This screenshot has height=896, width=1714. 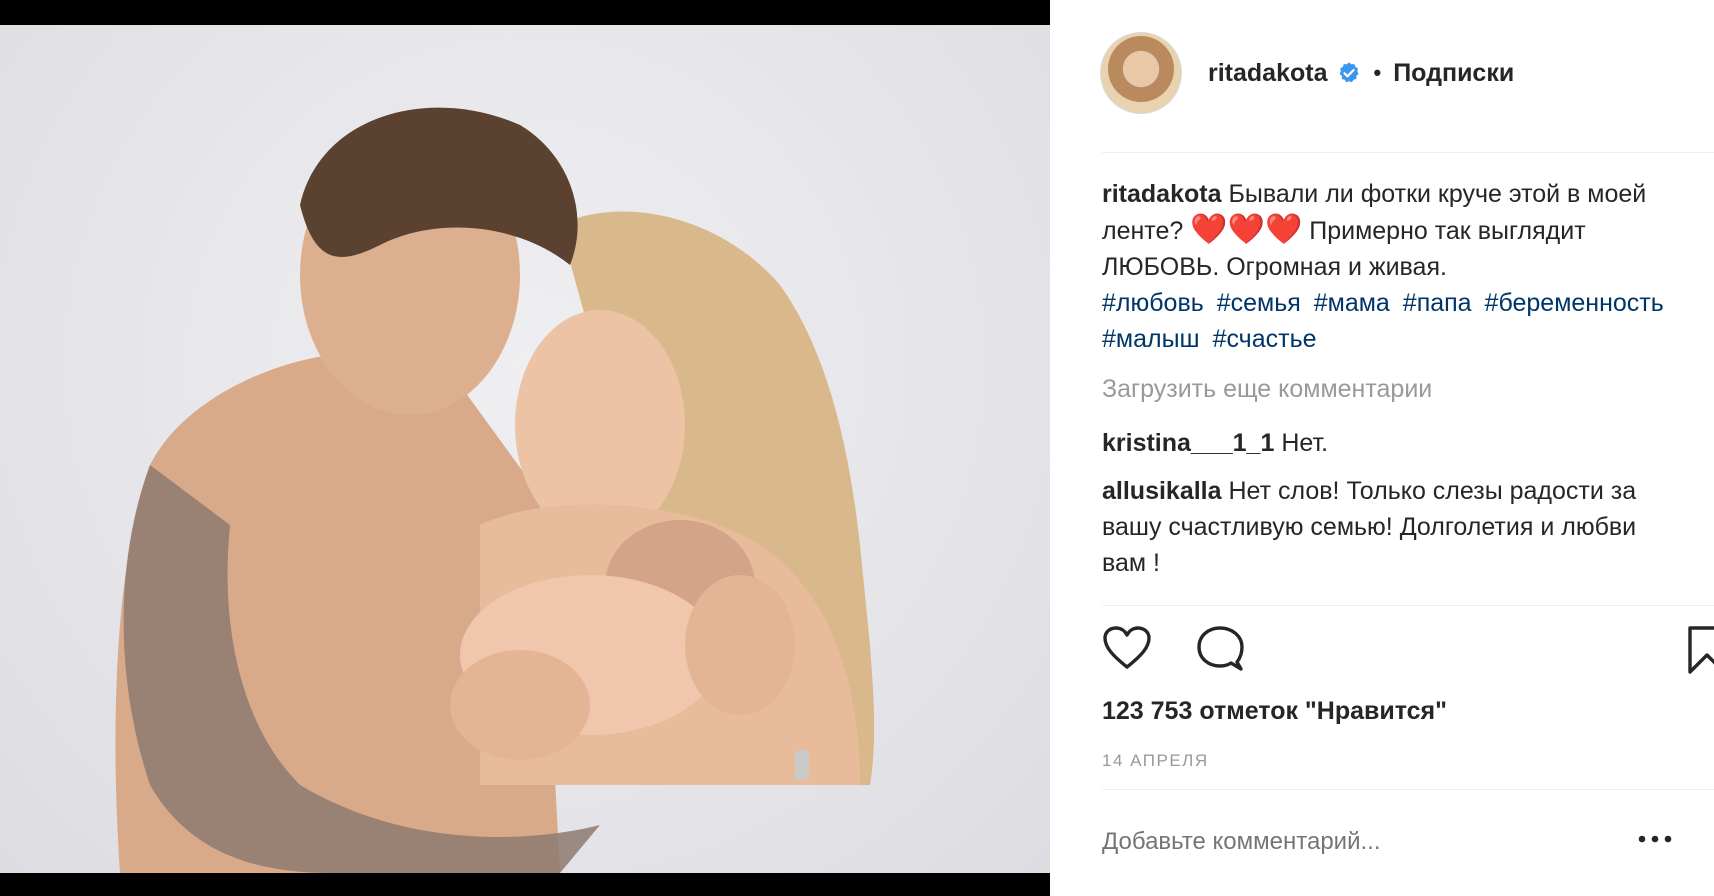 What do you see at coordinates (1408, 789) in the screenshot?
I see `footer-divider` at bounding box center [1408, 789].